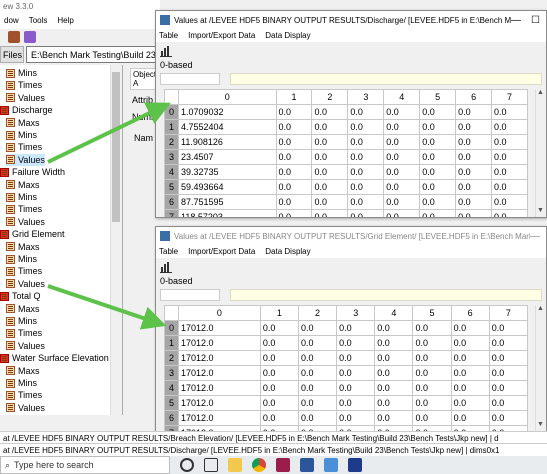 Image resolution: width=547 pixels, height=474 pixels. What do you see at coordinates (168, 35) in the screenshot?
I see `menu-table: Table` at bounding box center [168, 35].